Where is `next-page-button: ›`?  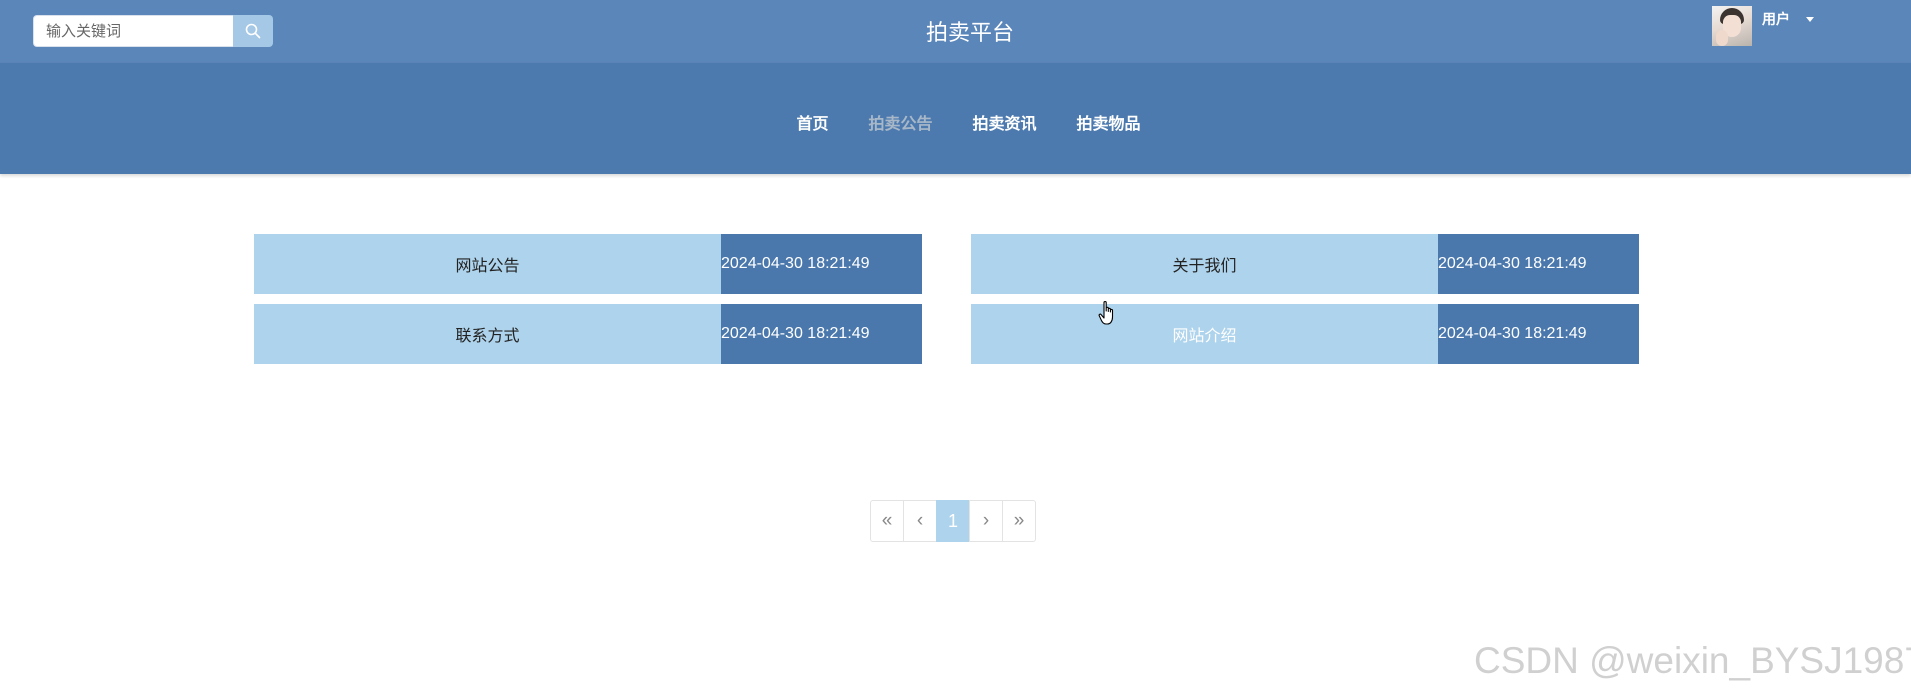 next-page-button: › is located at coordinates (986, 521).